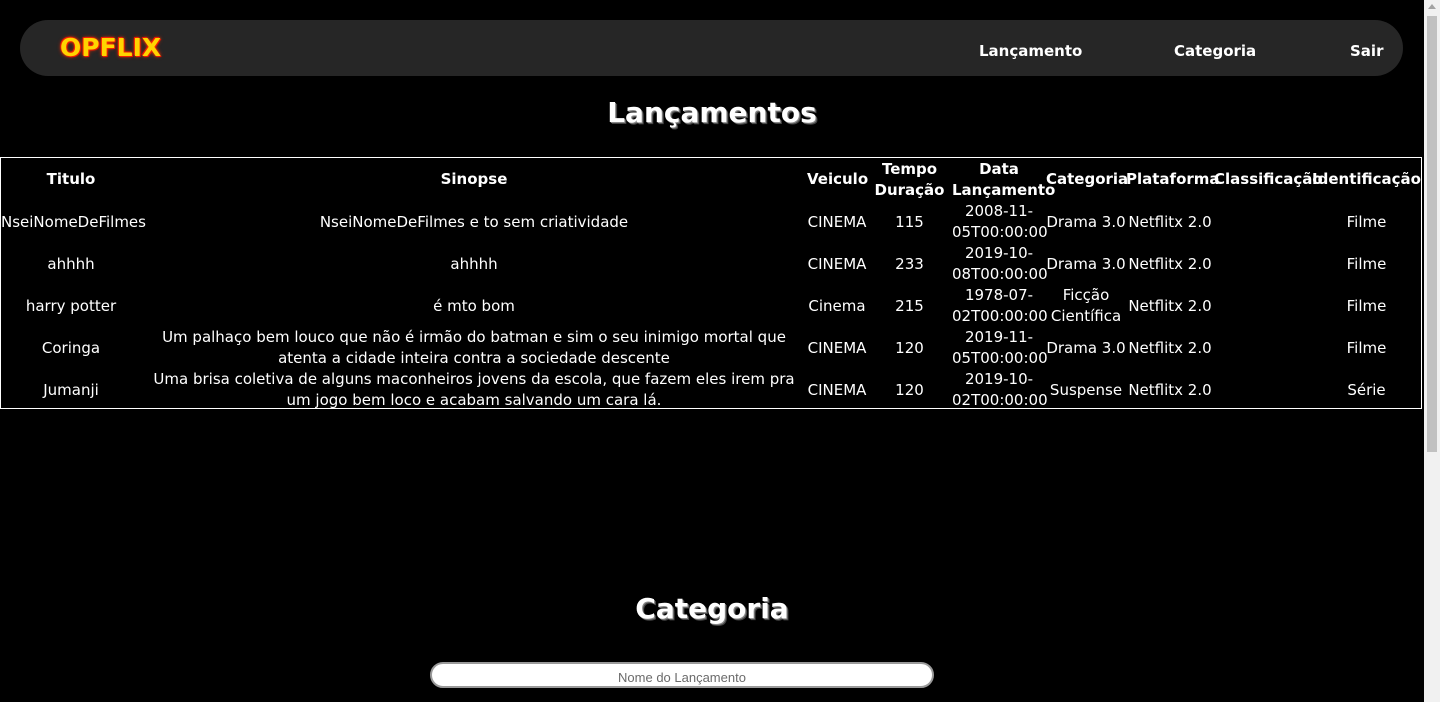 Image resolution: width=1440 pixels, height=702 pixels. Describe the element at coordinates (73, 221) in the screenshot. I see `cell-titulo: NseiNomeDeFilmes` at that location.